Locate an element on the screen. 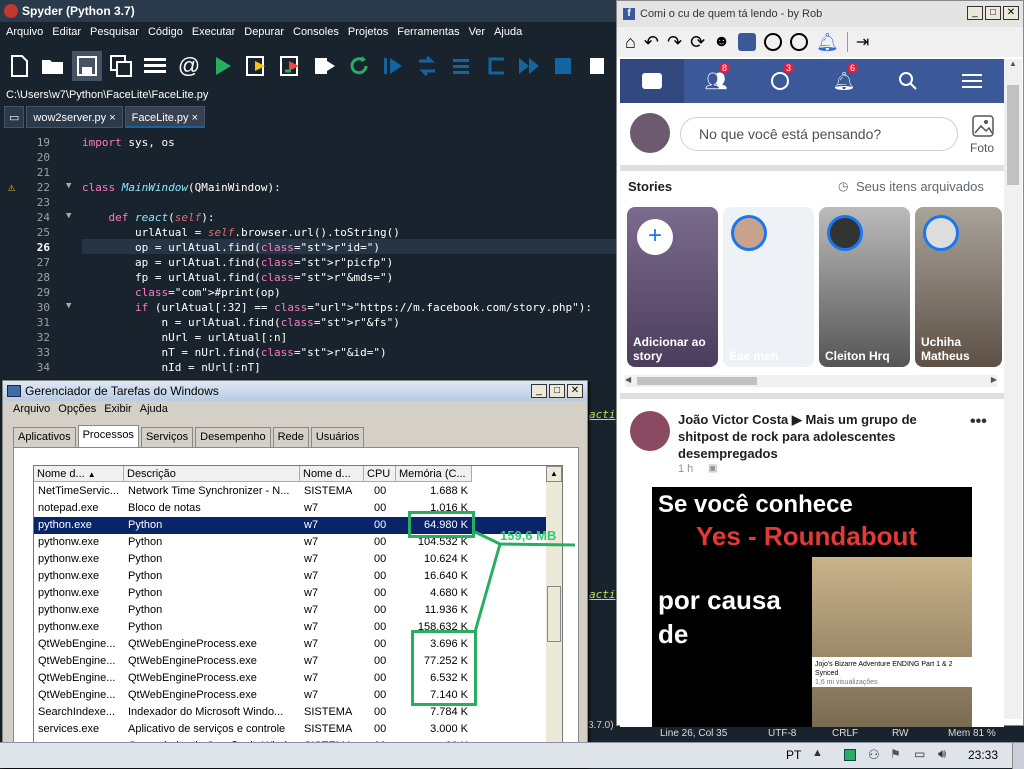 This screenshot has width=1024, height=769. new-file-icon is located at coordinates (19, 66).